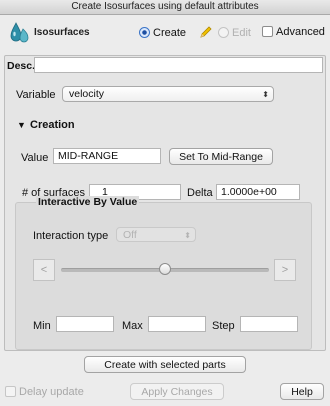  I want to click on advanced-checkbox, so click(267, 31).